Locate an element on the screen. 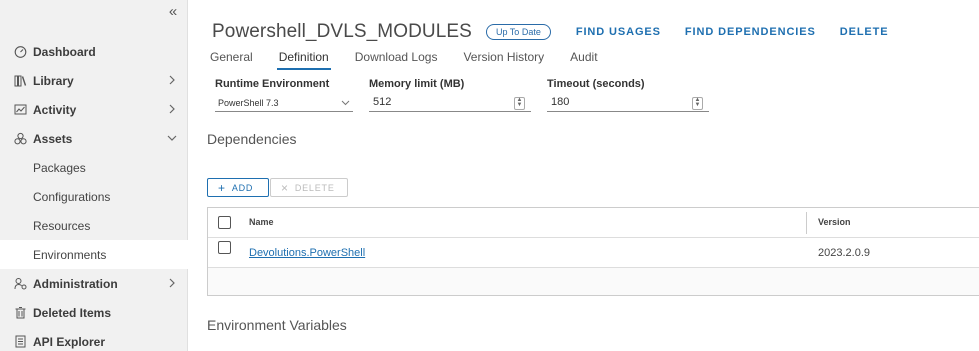 The width and height of the screenshot is (979, 351). runtime-label: Runtime Environment is located at coordinates (272, 84).